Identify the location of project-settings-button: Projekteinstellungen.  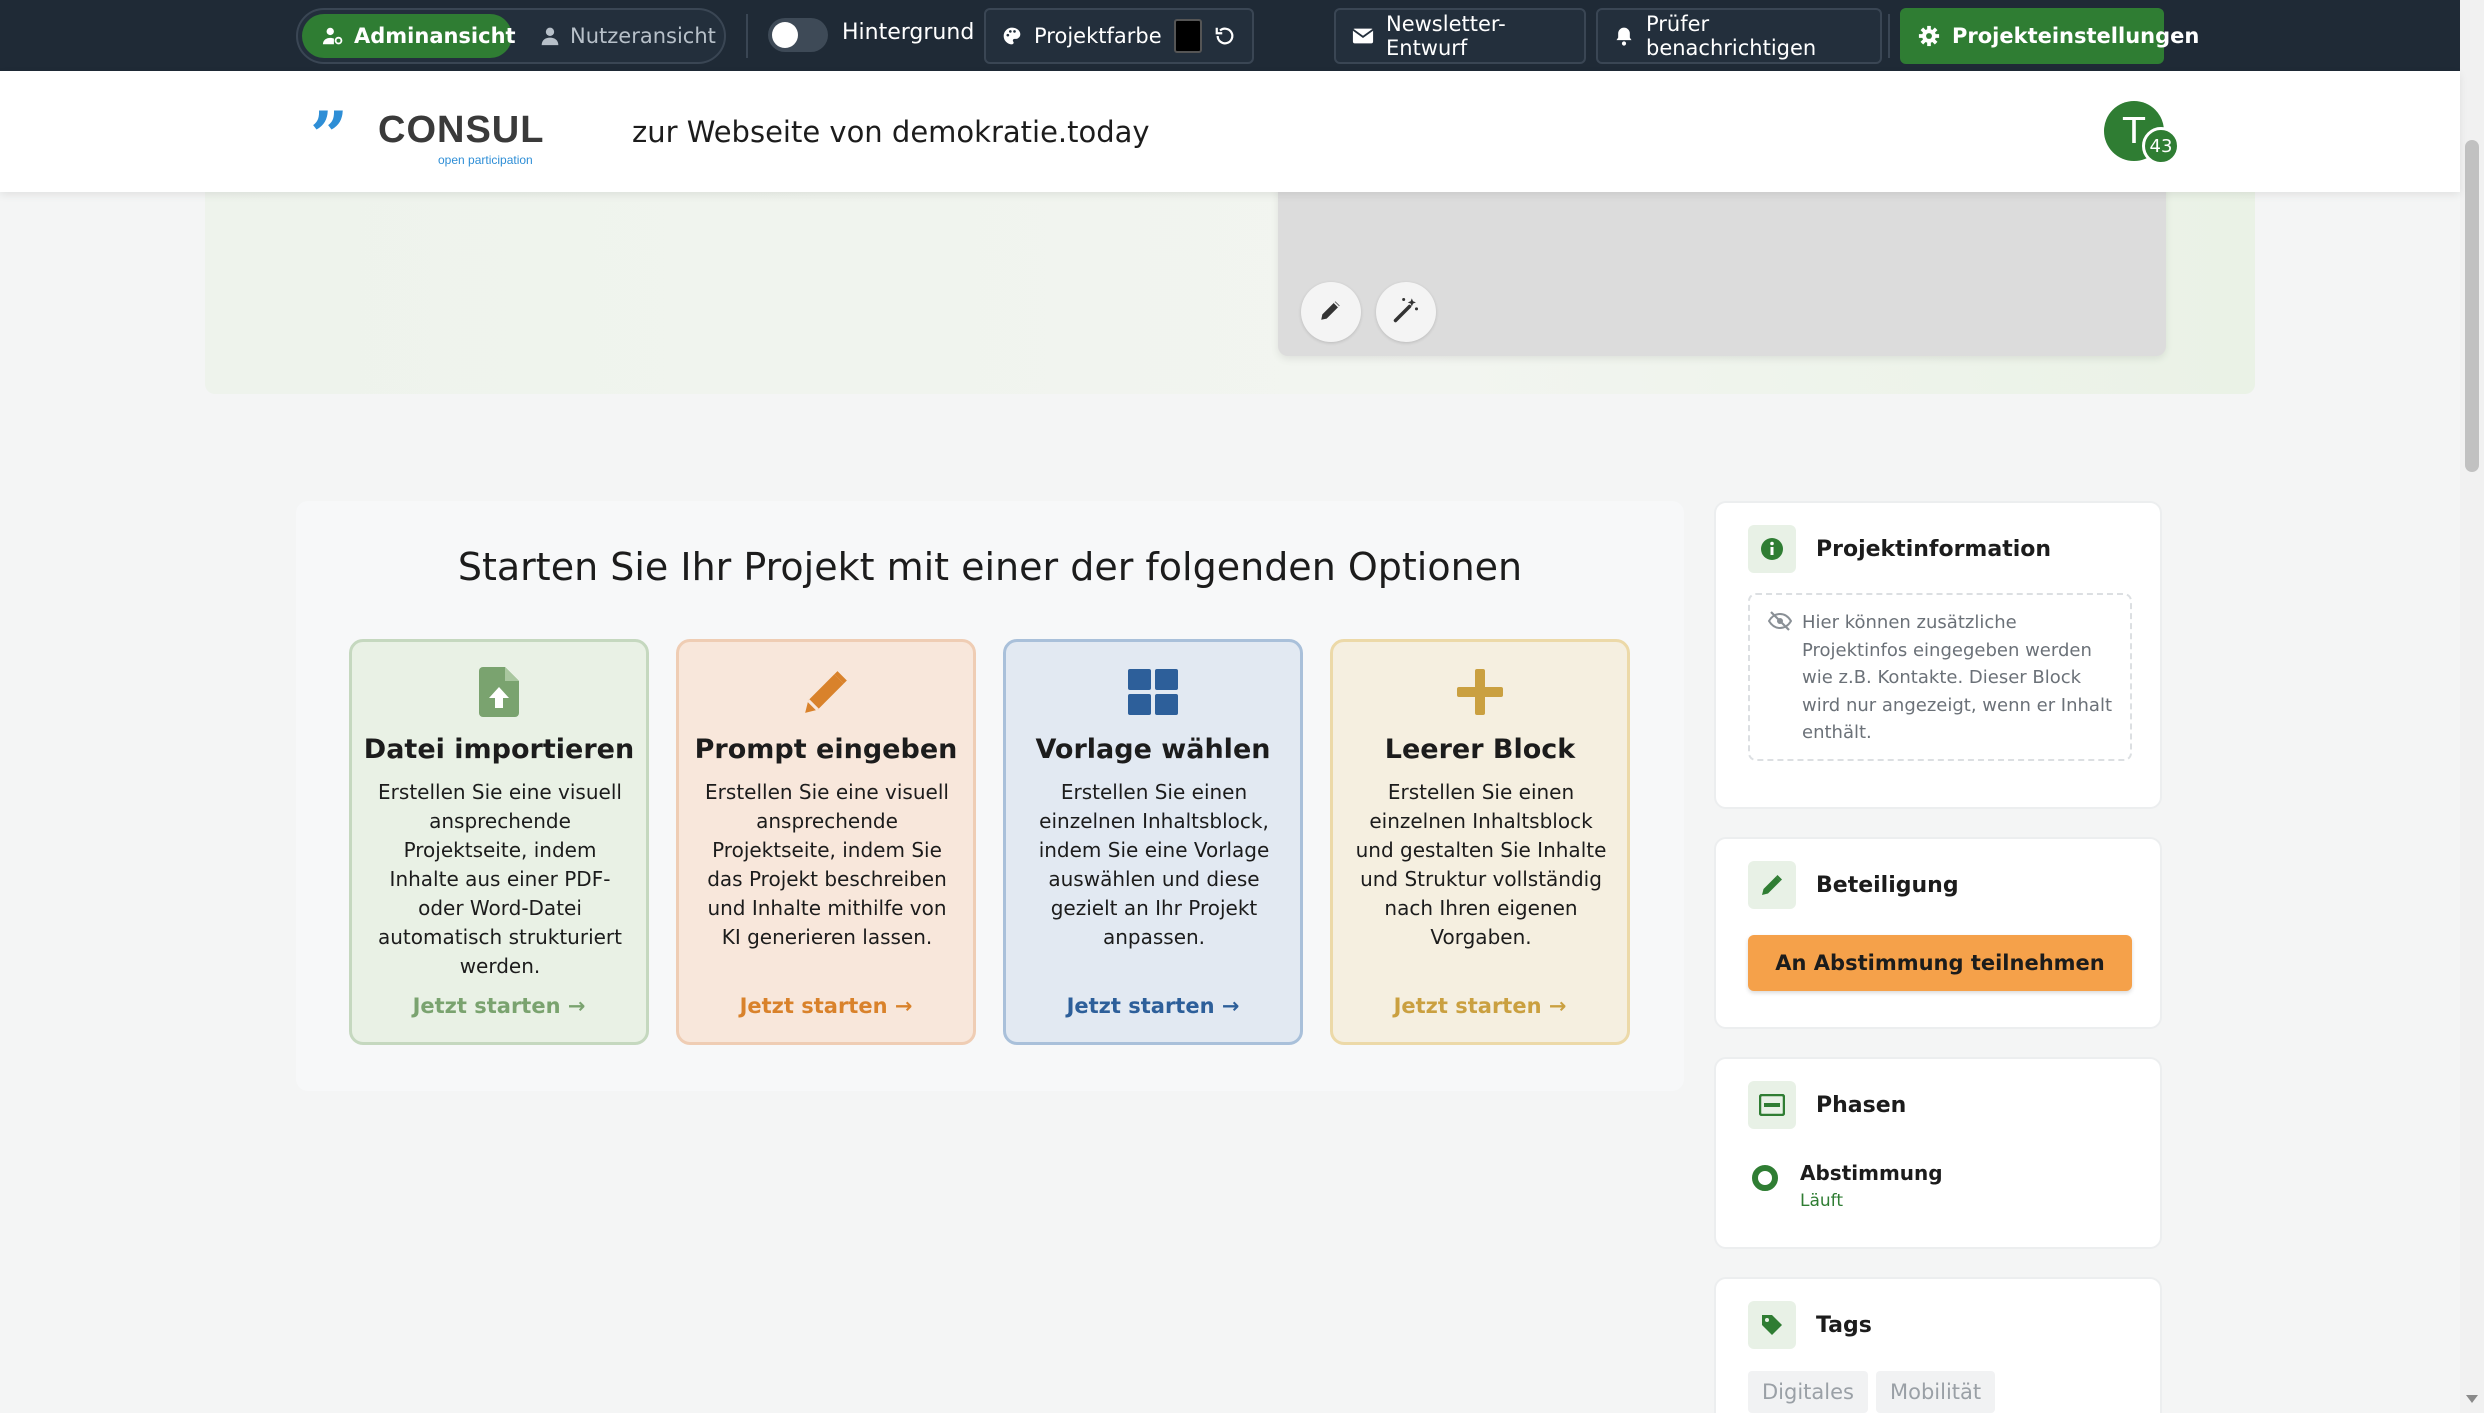
(2049, 36).